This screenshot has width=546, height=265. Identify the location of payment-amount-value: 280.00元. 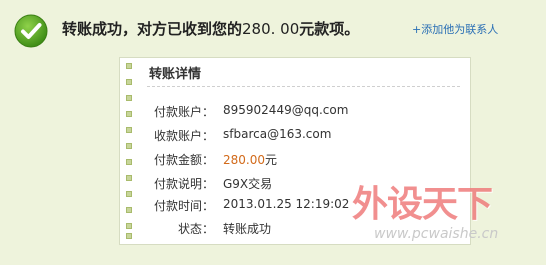
(250, 159).